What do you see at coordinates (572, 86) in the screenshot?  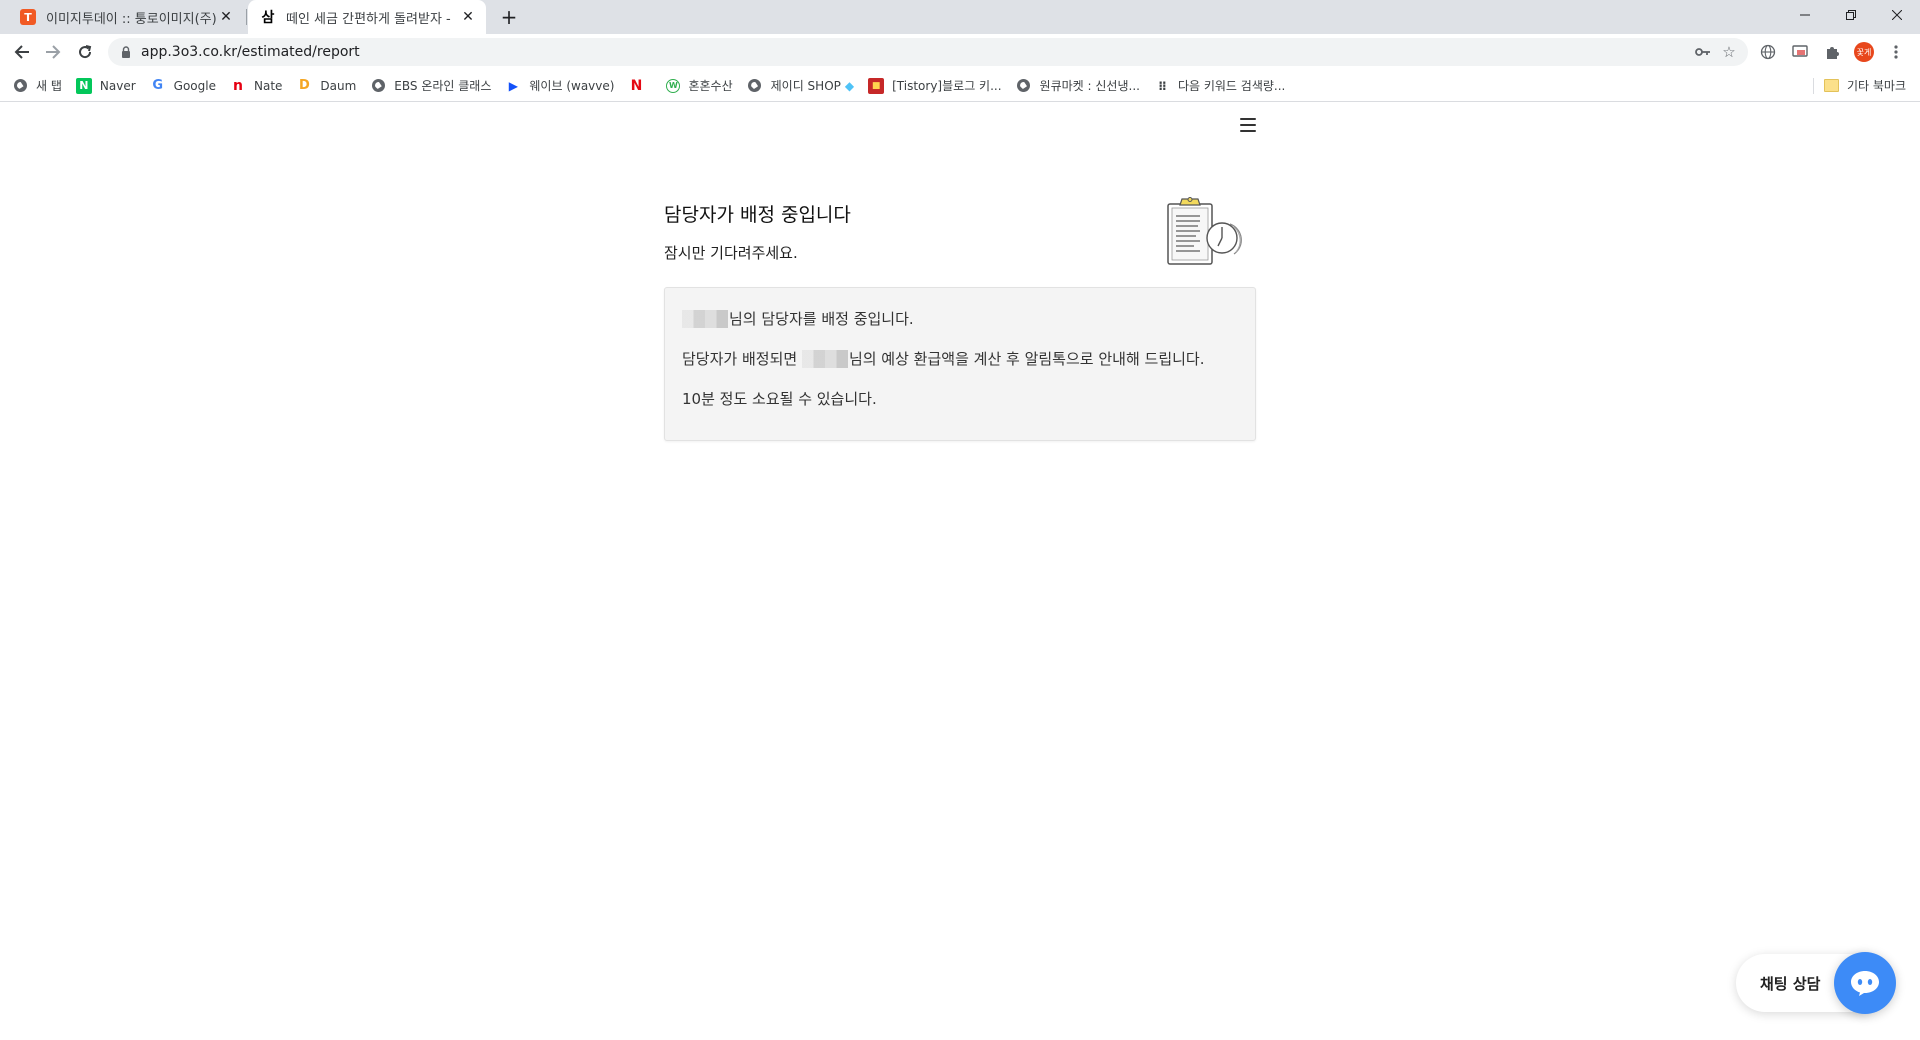 I see `bookmark-label: 웨이브 (wavve)` at bounding box center [572, 86].